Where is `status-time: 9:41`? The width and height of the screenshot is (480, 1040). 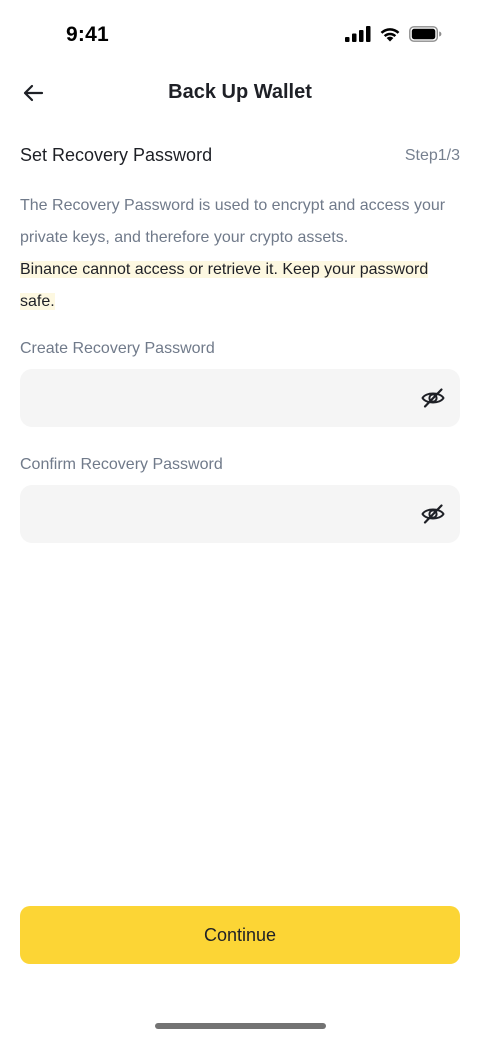 status-time: 9:41 is located at coordinates (87, 34).